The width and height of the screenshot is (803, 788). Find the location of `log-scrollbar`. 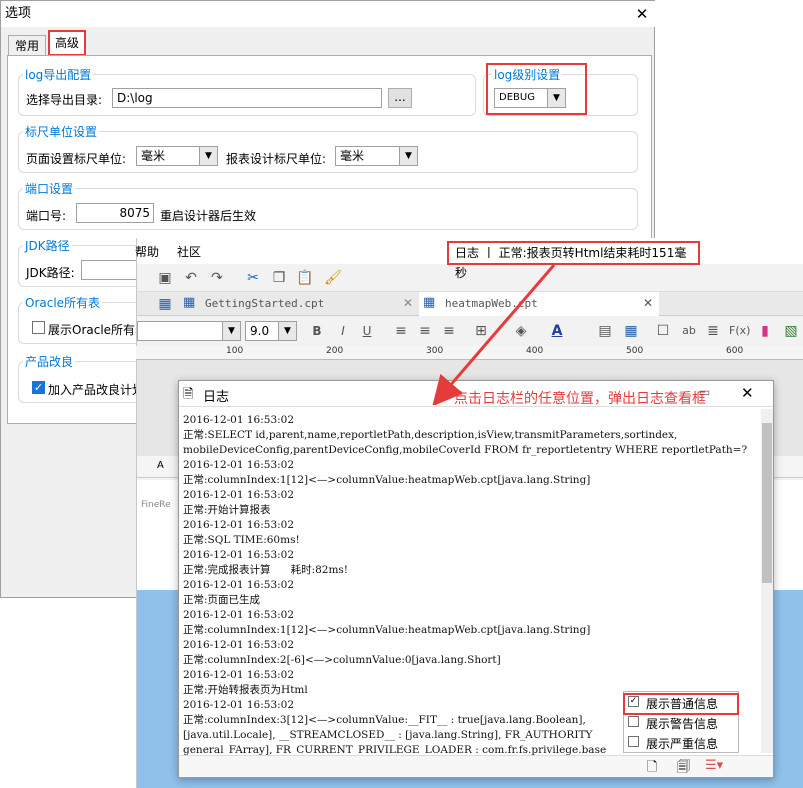

log-scrollbar is located at coordinates (767, 581).